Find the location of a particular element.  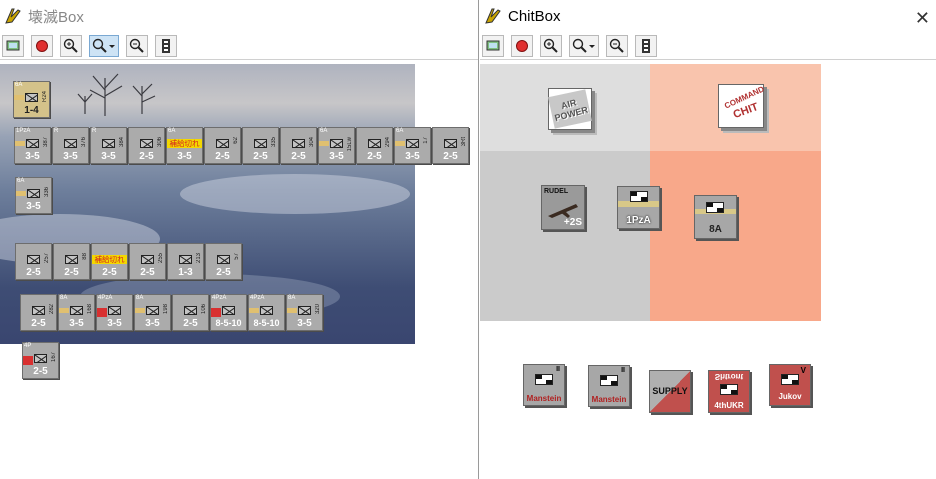

counter-unit-id: 62 is located at coordinates (236, 140).